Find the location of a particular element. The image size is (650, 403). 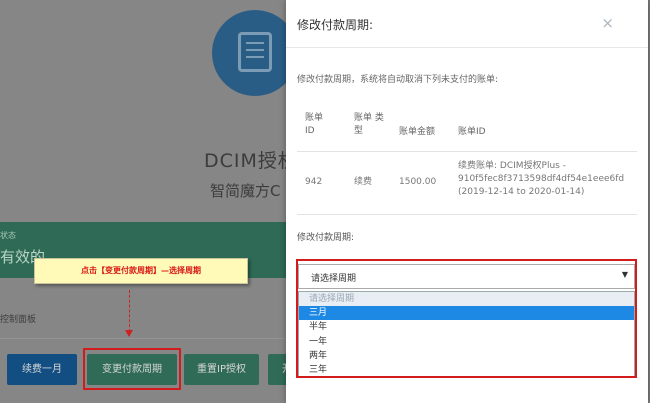

highlight-change-cycle is located at coordinates (132, 369).